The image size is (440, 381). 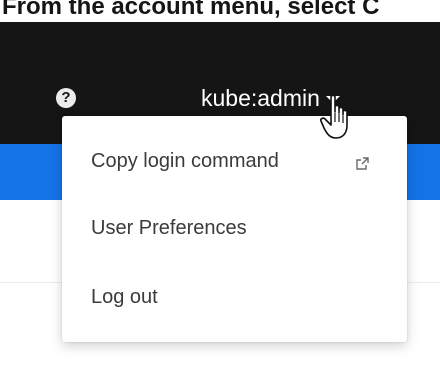 I want to click on external-link-icon, so click(x=362, y=164).